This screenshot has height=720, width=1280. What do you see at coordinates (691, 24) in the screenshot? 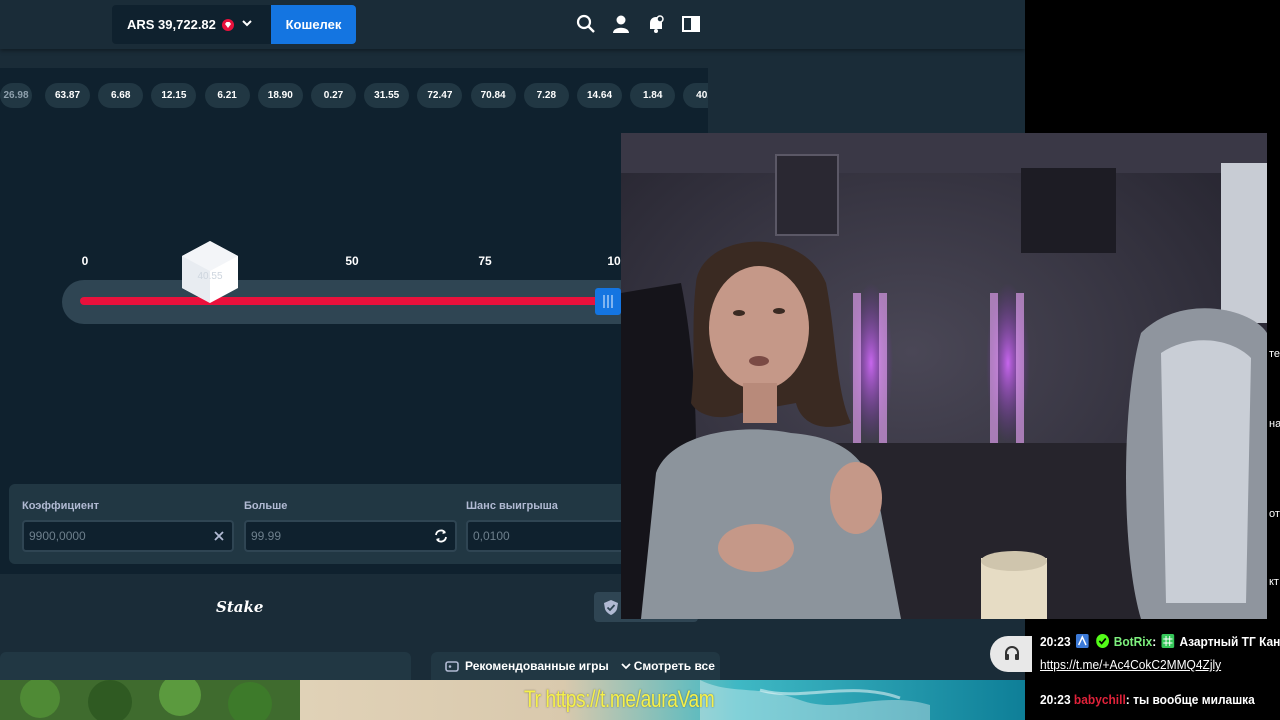
I see `sidebar-toggle-icon` at bounding box center [691, 24].